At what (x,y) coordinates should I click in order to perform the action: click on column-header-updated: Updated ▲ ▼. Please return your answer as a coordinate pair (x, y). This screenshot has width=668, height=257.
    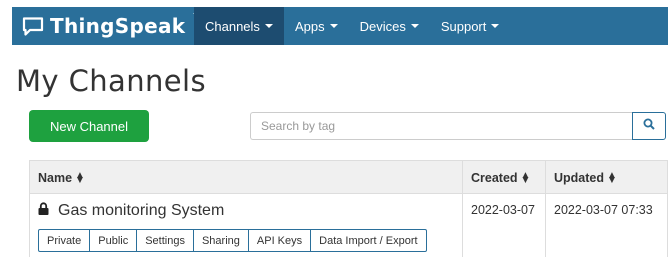
    Looking at the image, I should click on (606, 178).